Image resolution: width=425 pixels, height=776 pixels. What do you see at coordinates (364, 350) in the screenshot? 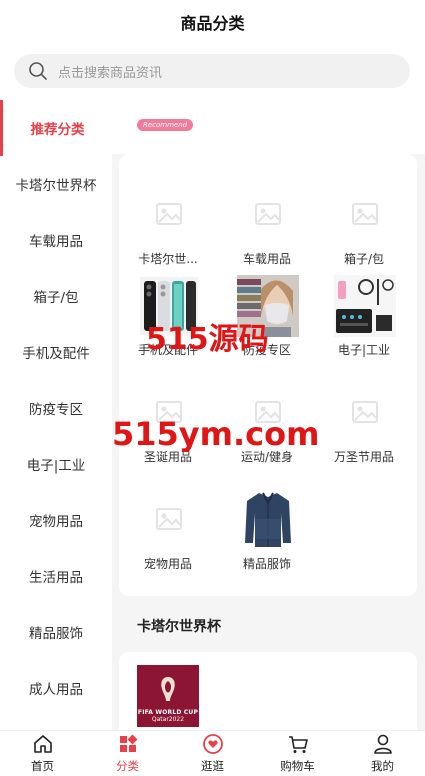
I see `grid-item-label: 电子|工业` at bounding box center [364, 350].